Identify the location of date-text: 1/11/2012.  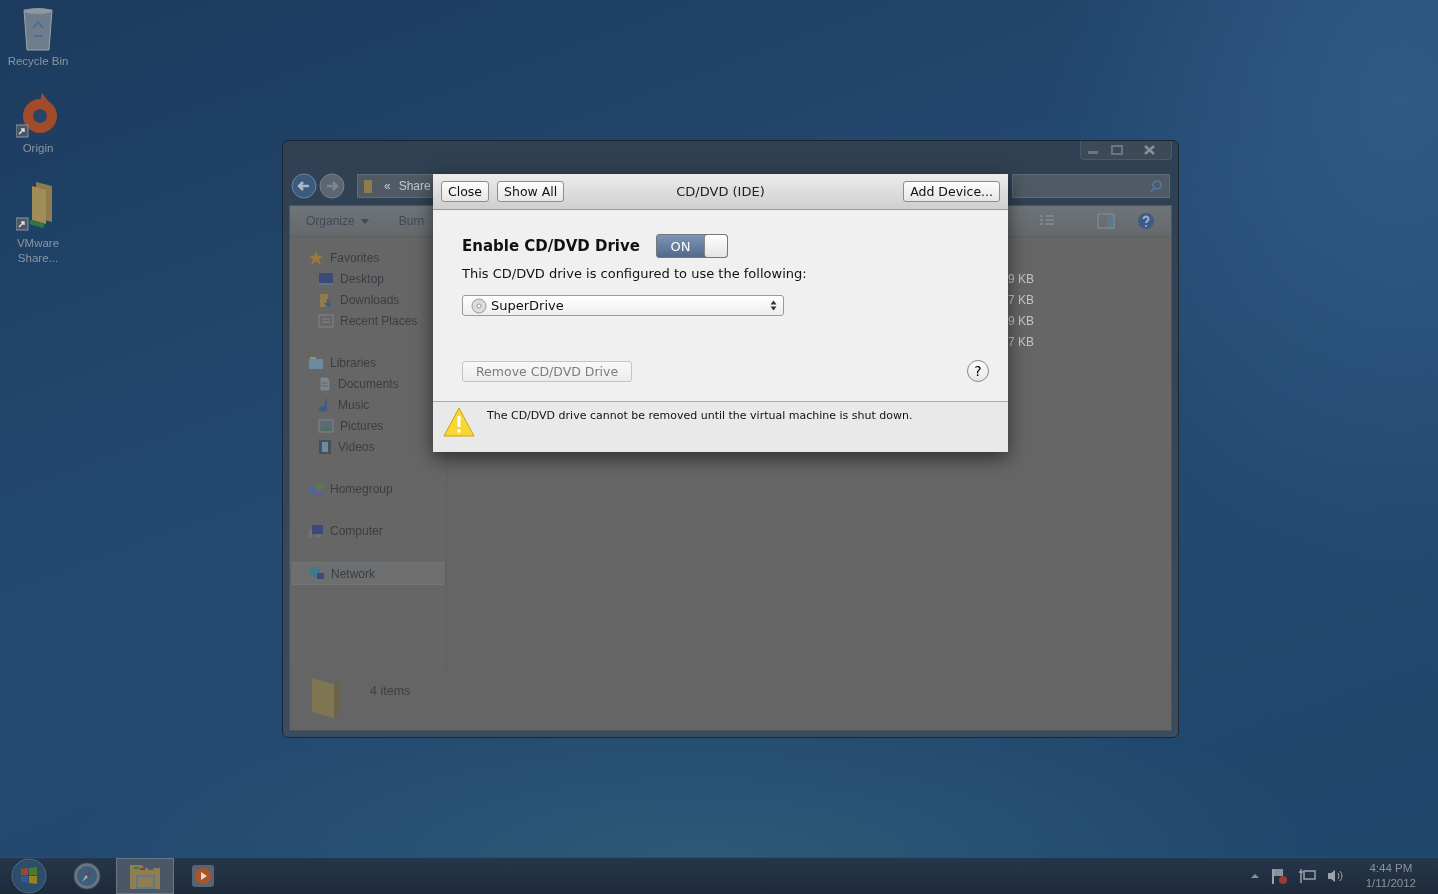
(1390, 883).